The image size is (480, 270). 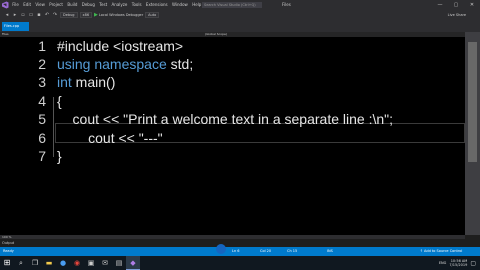 I want to click on maximize-button: ▢, so click(x=456, y=5).